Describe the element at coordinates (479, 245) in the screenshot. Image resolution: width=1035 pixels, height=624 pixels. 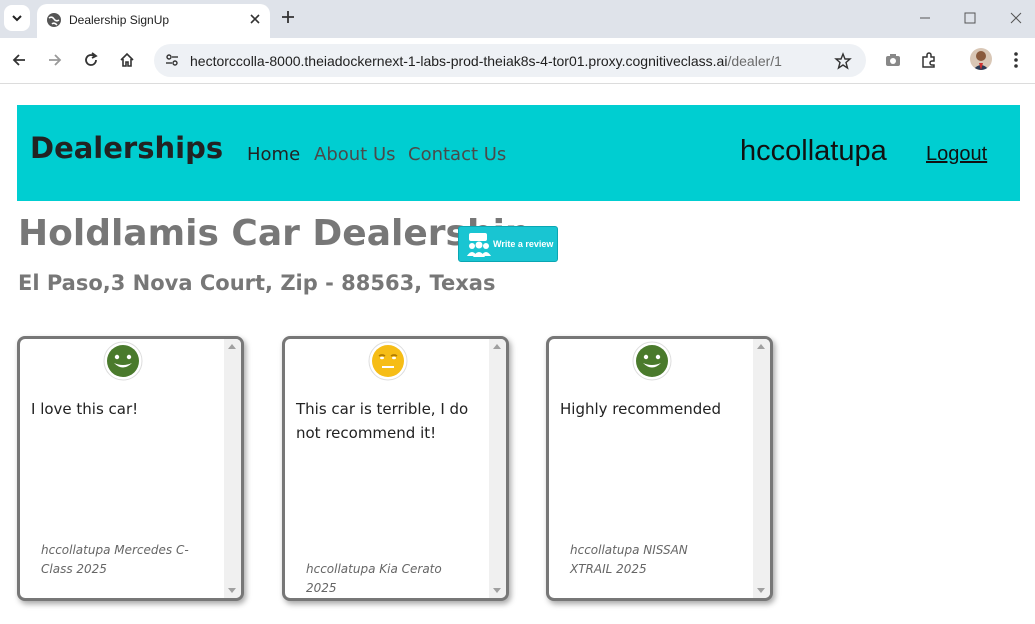
I see `people-review-icon` at that location.